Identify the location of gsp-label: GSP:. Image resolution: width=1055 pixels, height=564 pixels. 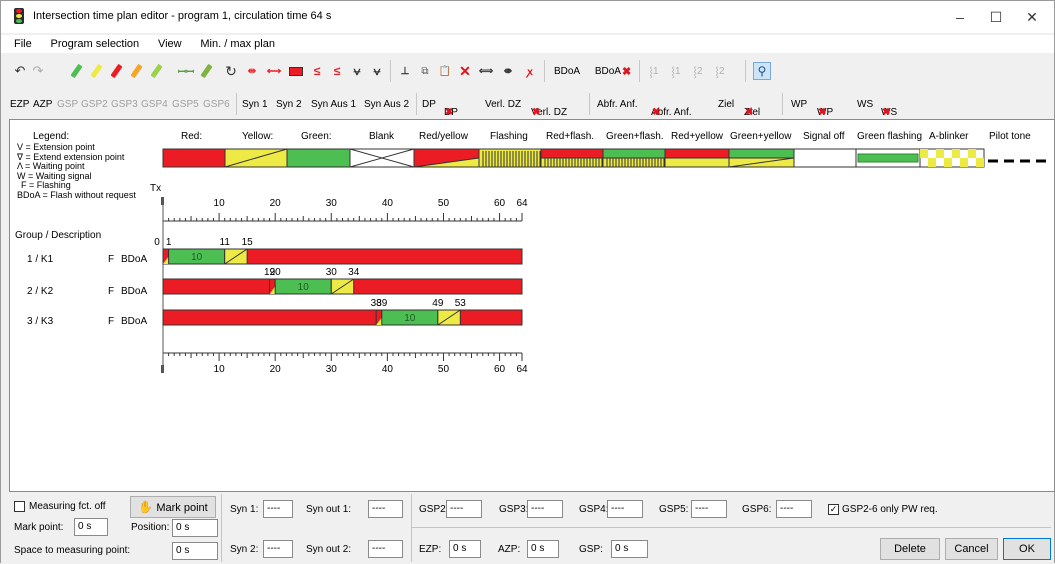
(591, 549).